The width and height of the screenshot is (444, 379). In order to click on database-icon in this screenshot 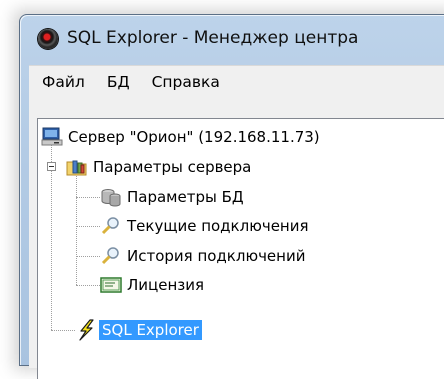, I will do `click(111, 198)`.